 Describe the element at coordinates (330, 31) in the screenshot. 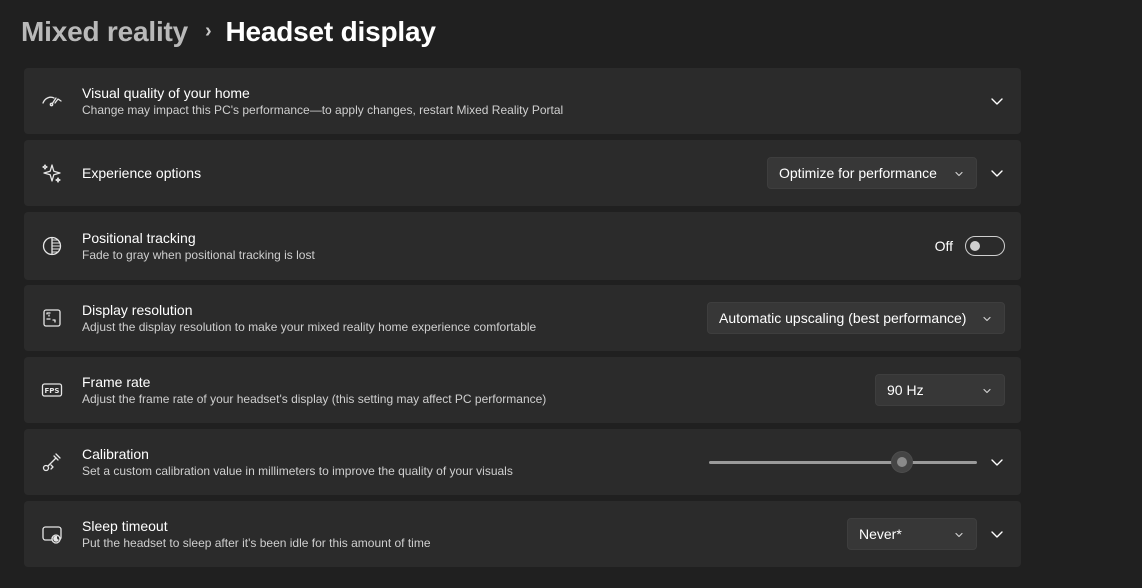

I see `page-title: Headset display` at that location.